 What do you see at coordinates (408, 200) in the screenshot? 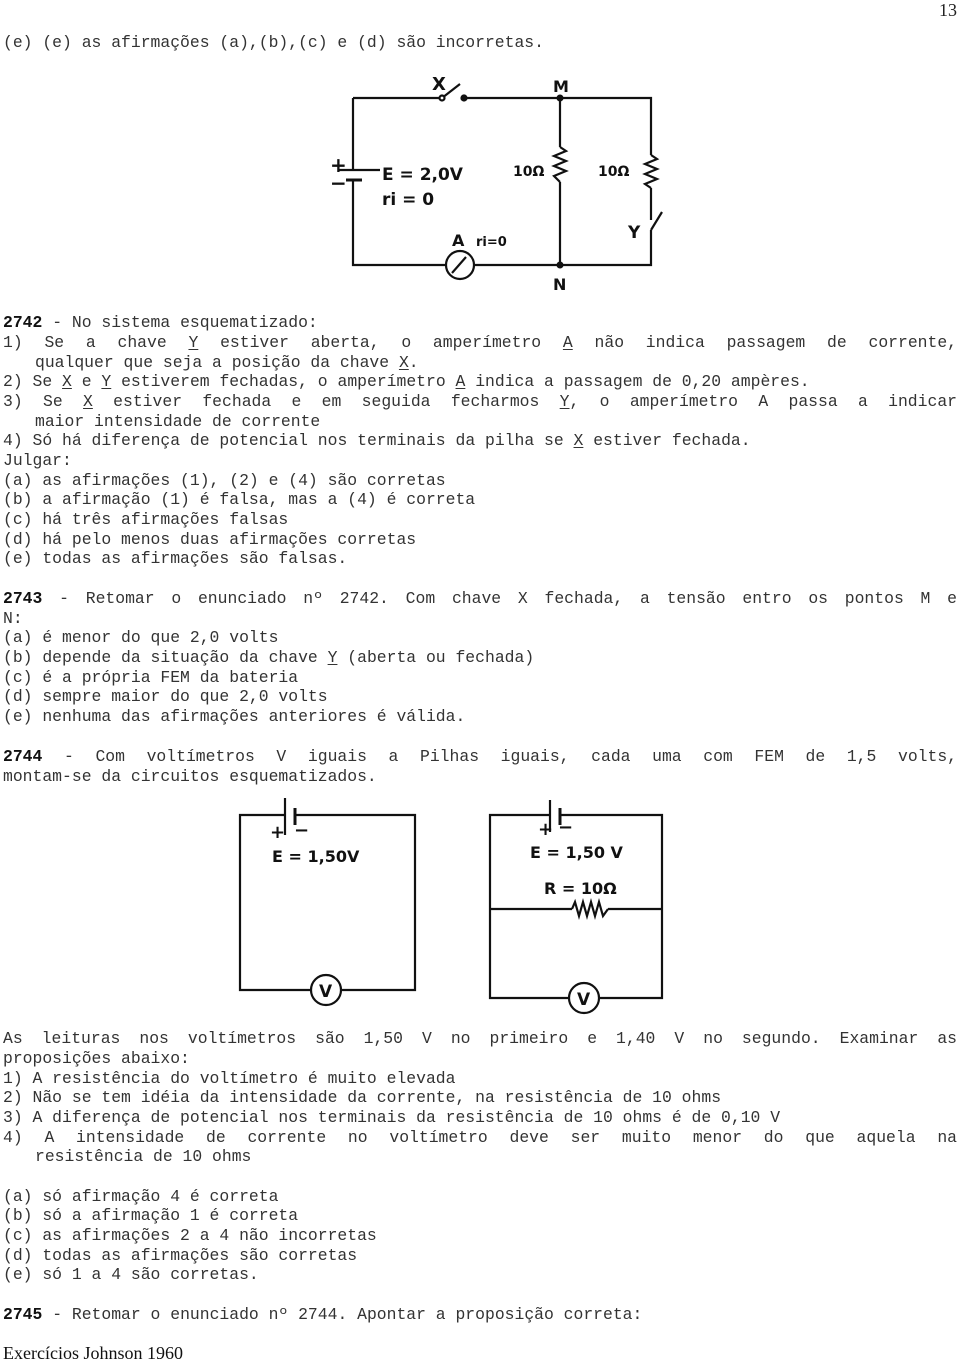
I see `internal-resistance-label: ri = 0` at bounding box center [408, 200].